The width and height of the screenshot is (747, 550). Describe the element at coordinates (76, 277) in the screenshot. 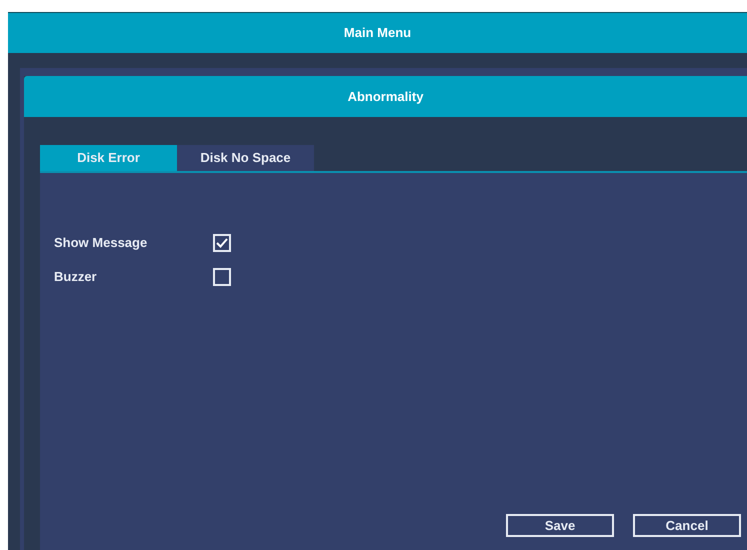

I see `option-label: Buzzer` at that location.